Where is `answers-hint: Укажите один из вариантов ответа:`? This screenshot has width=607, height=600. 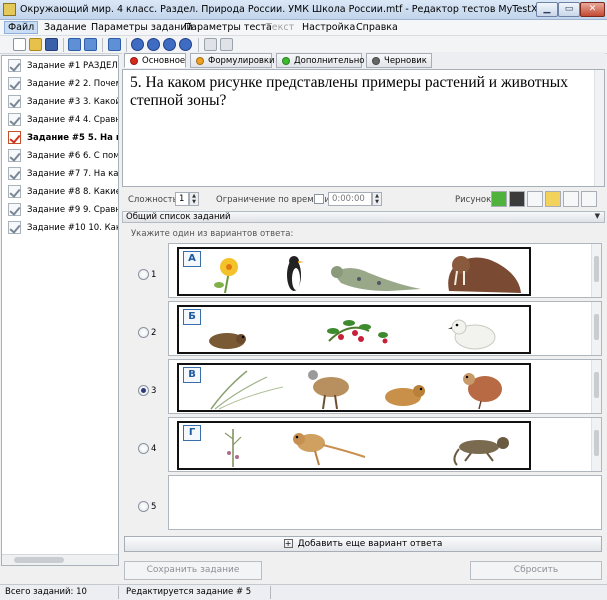
answers-hint: Укажите один из вариантов ответа: is located at coordinates (212, 234).